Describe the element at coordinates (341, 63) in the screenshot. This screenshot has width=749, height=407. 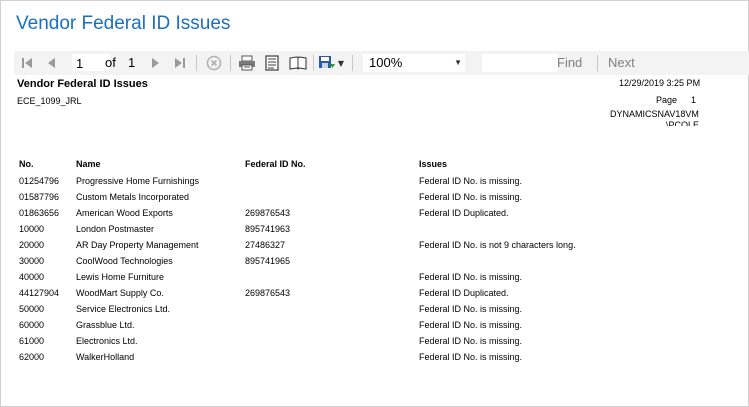
I see `export-dropdown-icon: ▼` at that location.